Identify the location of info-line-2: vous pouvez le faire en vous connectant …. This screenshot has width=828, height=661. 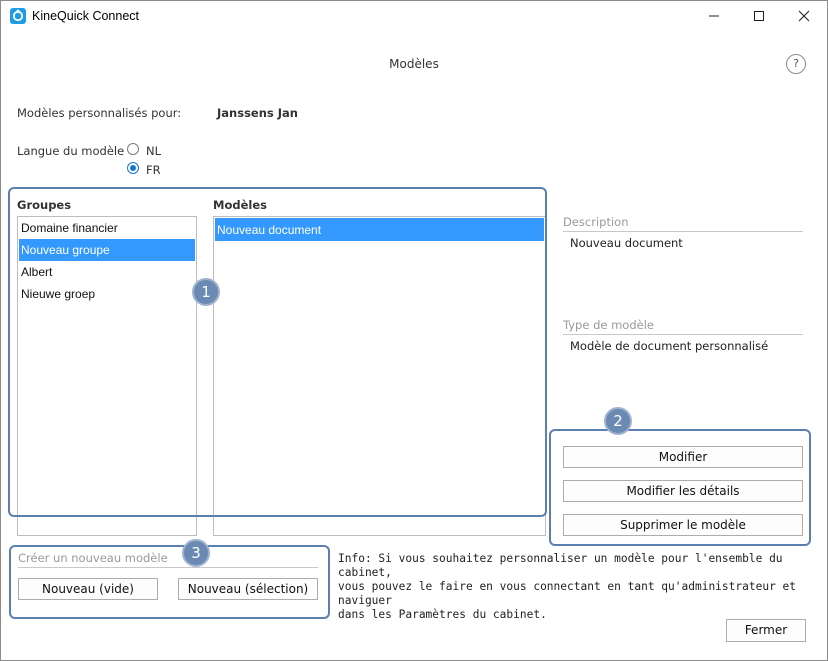
(567, 593).